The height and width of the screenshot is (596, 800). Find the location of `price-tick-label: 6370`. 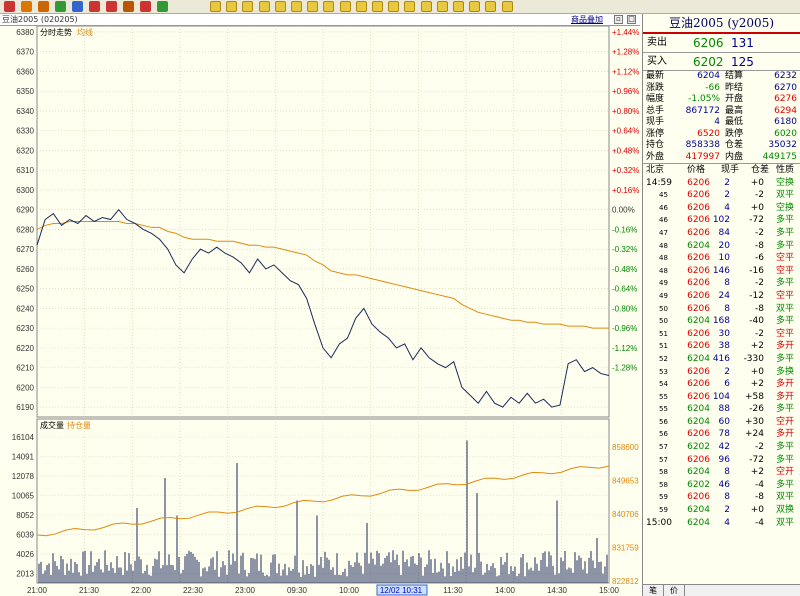

price-tick-label: 6370 is located at coordinates (25, 52).